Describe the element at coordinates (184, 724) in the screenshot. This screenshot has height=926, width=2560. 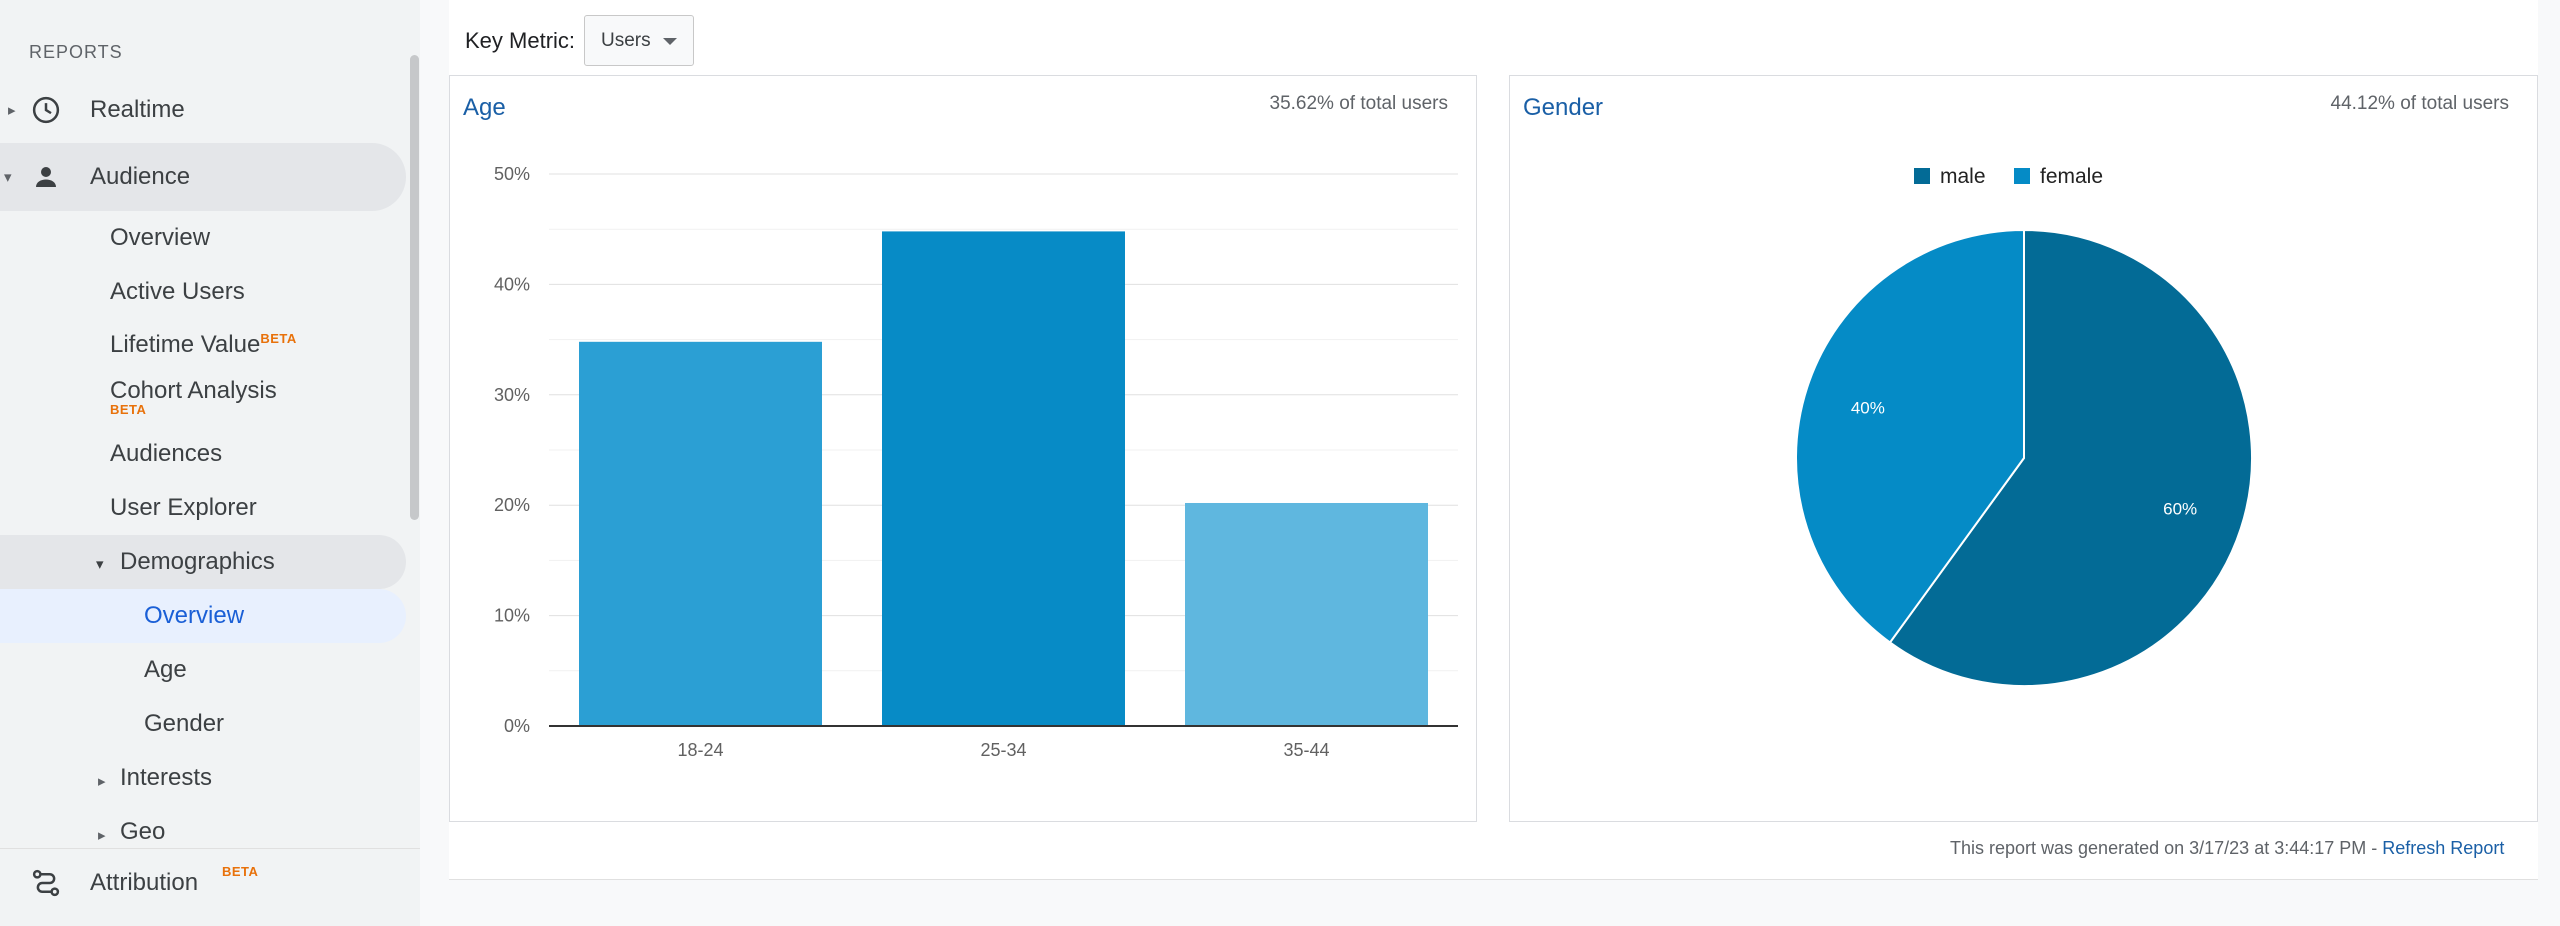
I see `sidebar-item-demographics-gender: Gender` at that location.